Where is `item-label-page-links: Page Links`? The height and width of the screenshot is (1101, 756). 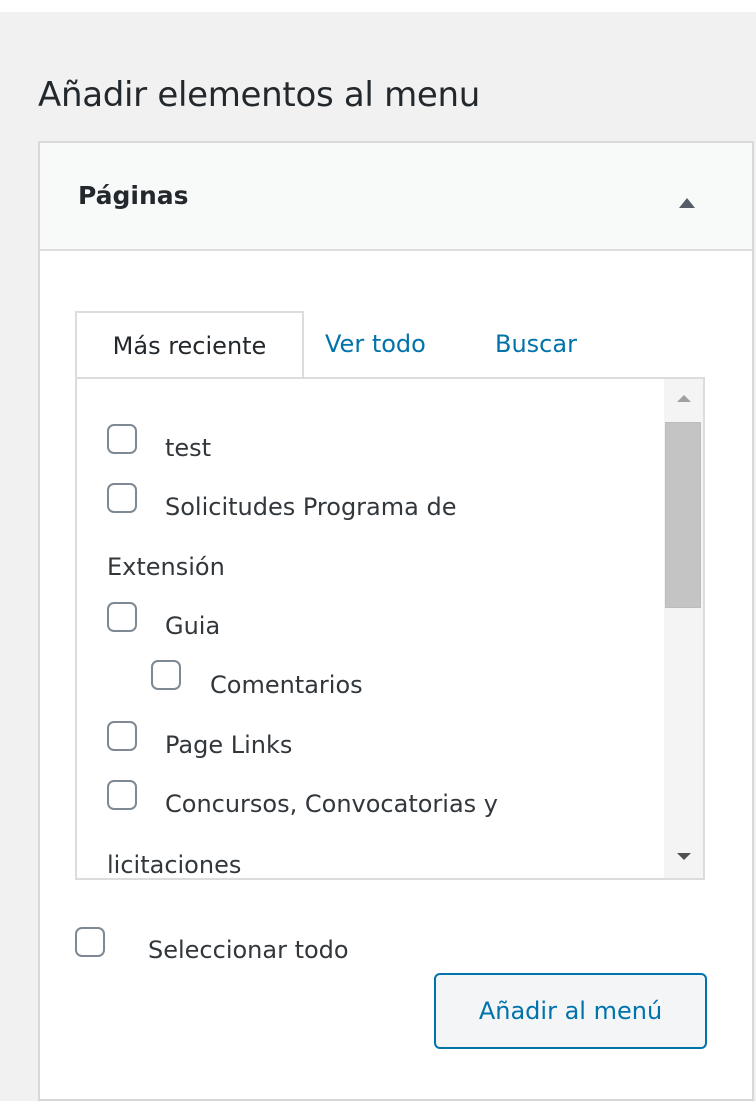 item-label-page-links: Page Links is located at coordinates (229, 745).